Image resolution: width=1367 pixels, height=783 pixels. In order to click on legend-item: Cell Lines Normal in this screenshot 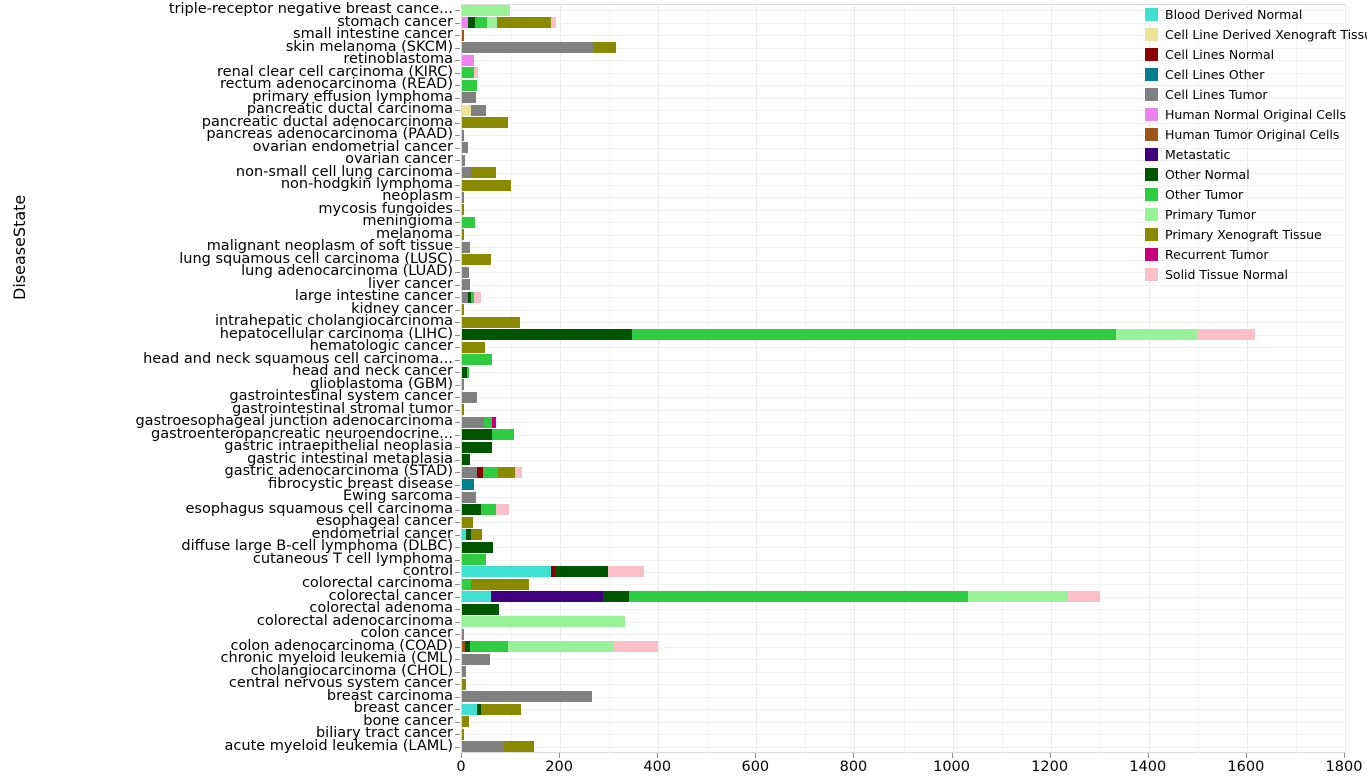, I will do `click(1256, 54)`.